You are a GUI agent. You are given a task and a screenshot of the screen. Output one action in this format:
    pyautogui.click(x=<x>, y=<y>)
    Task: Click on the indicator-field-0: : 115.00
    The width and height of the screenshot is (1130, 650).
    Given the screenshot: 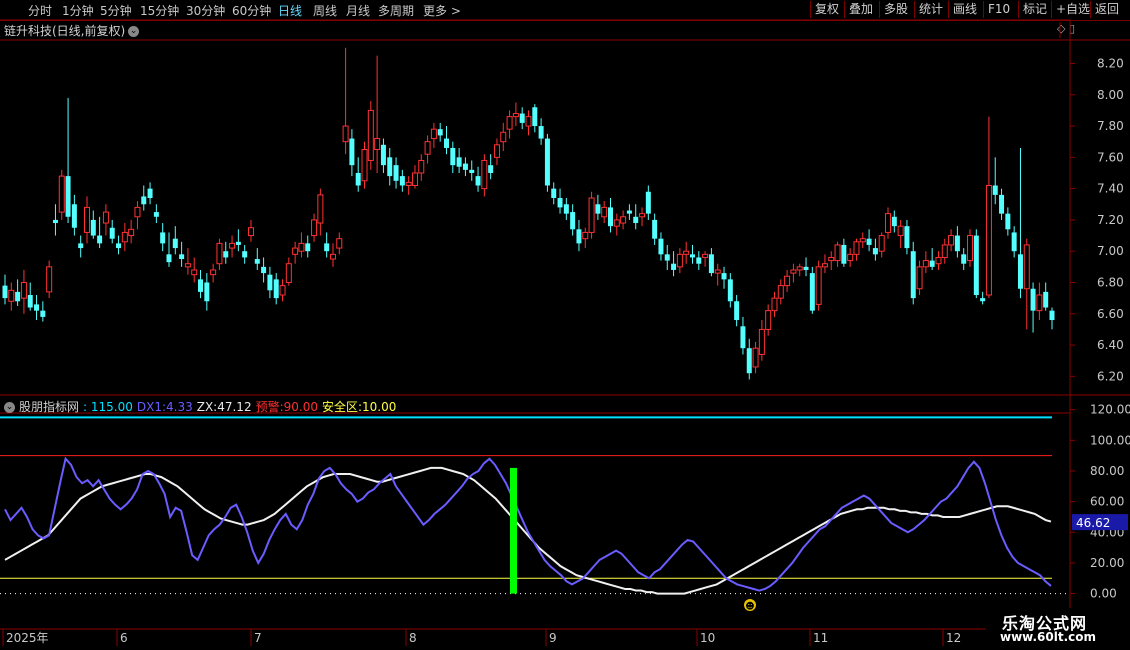 What is the action you would take?
    pyautogui.click(x=108, y=407)
    